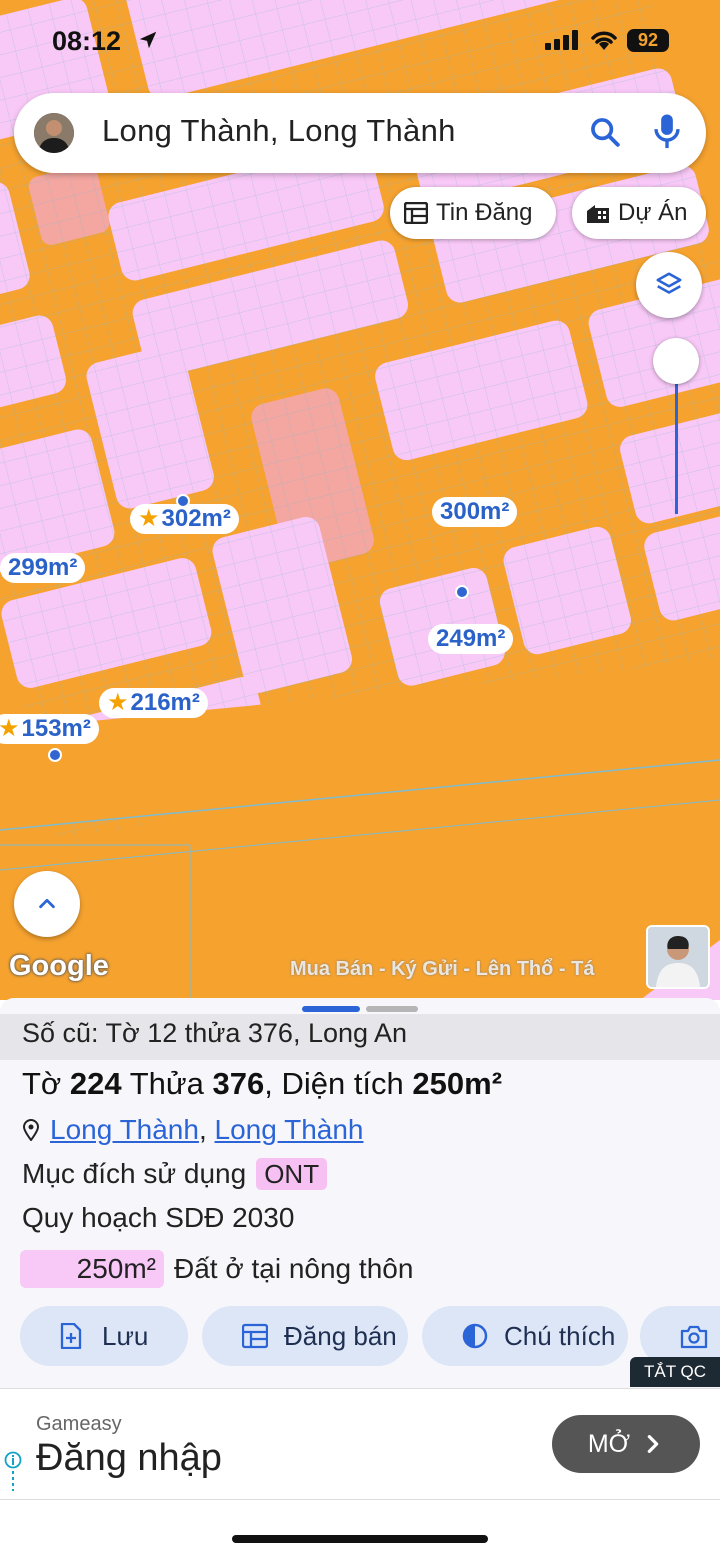 This screenshot has height=1557, width=720. What do you see at coordinates (124, 1129) in the screenshot?
I see `address-link-district: Long Thành` at bounding box center [124, 1129].